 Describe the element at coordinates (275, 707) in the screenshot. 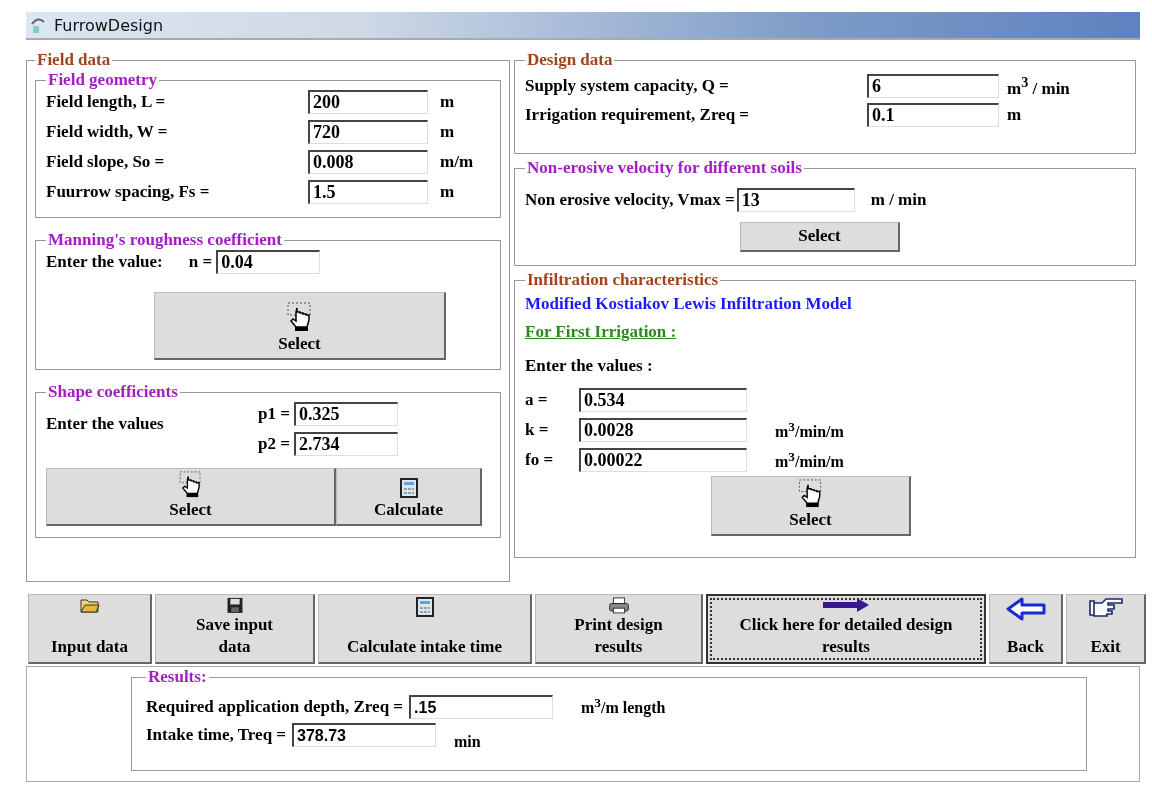

I see `field-label: Required application depth, Zreq =` at that location.